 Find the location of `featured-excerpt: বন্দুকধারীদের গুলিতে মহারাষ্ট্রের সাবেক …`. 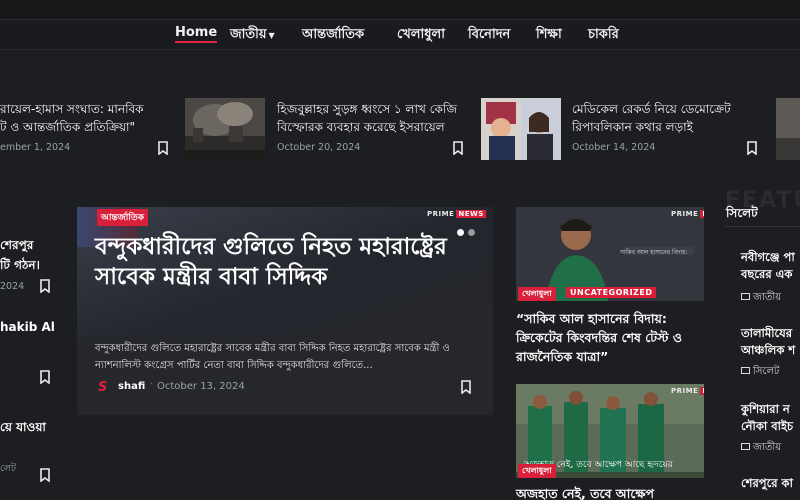

featured-excerpt: বন্দুকধারীদের গুলিতে মহারাষ্ট্রের সাবেক … is located at coordinates (272, 357).